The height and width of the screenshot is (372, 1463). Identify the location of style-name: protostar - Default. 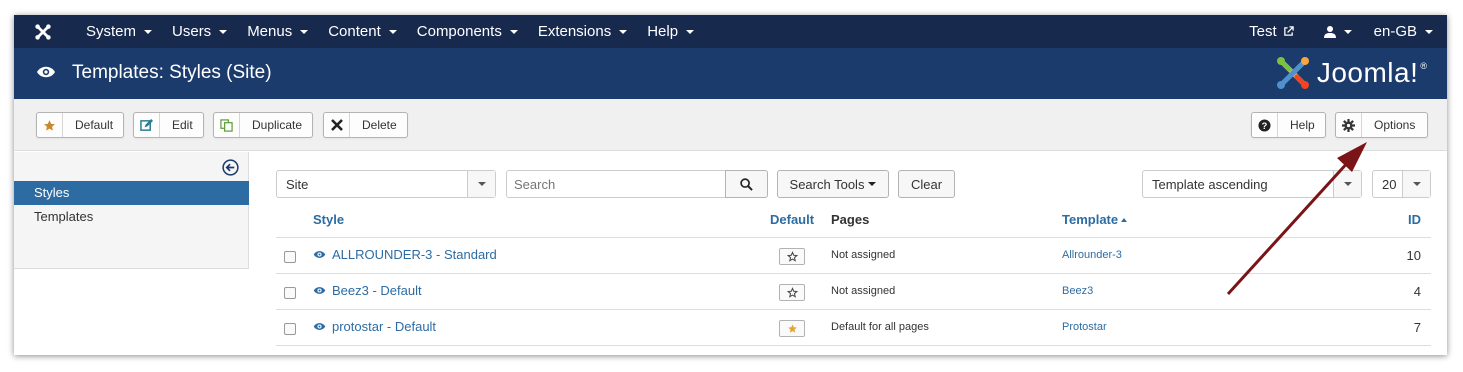
(384, 326).